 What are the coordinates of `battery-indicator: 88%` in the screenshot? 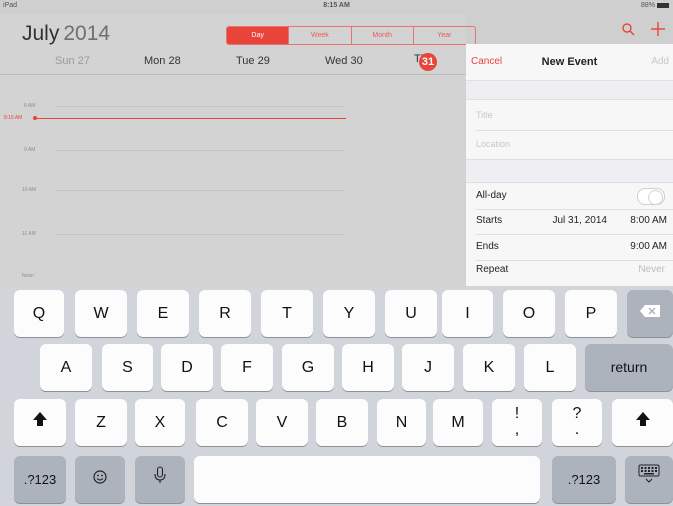 It's located at (655, 5).